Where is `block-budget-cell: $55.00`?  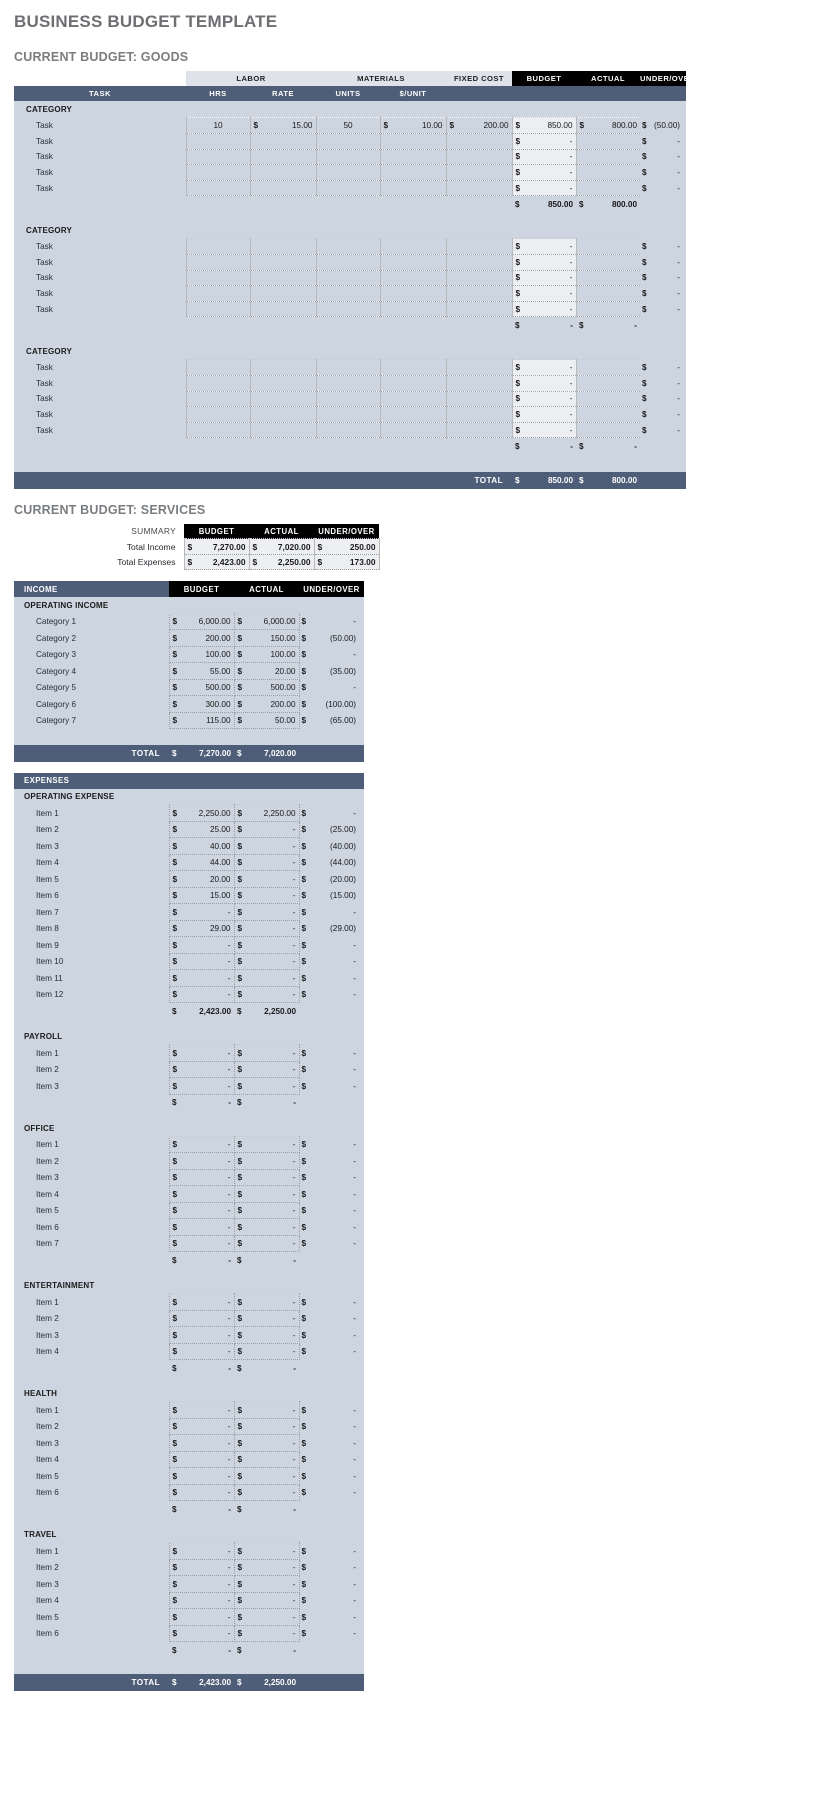
block-budget-cell: $55.00 is located at coordinates (201, 671).